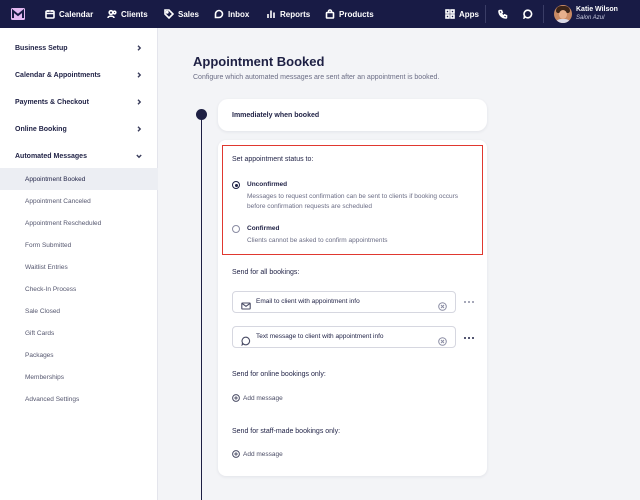 The width and height of the screenshot is (640, 500). I want to click on sidebar-item-appointment-rescheduled: Appointment Rescheduled, so click(79, 223).